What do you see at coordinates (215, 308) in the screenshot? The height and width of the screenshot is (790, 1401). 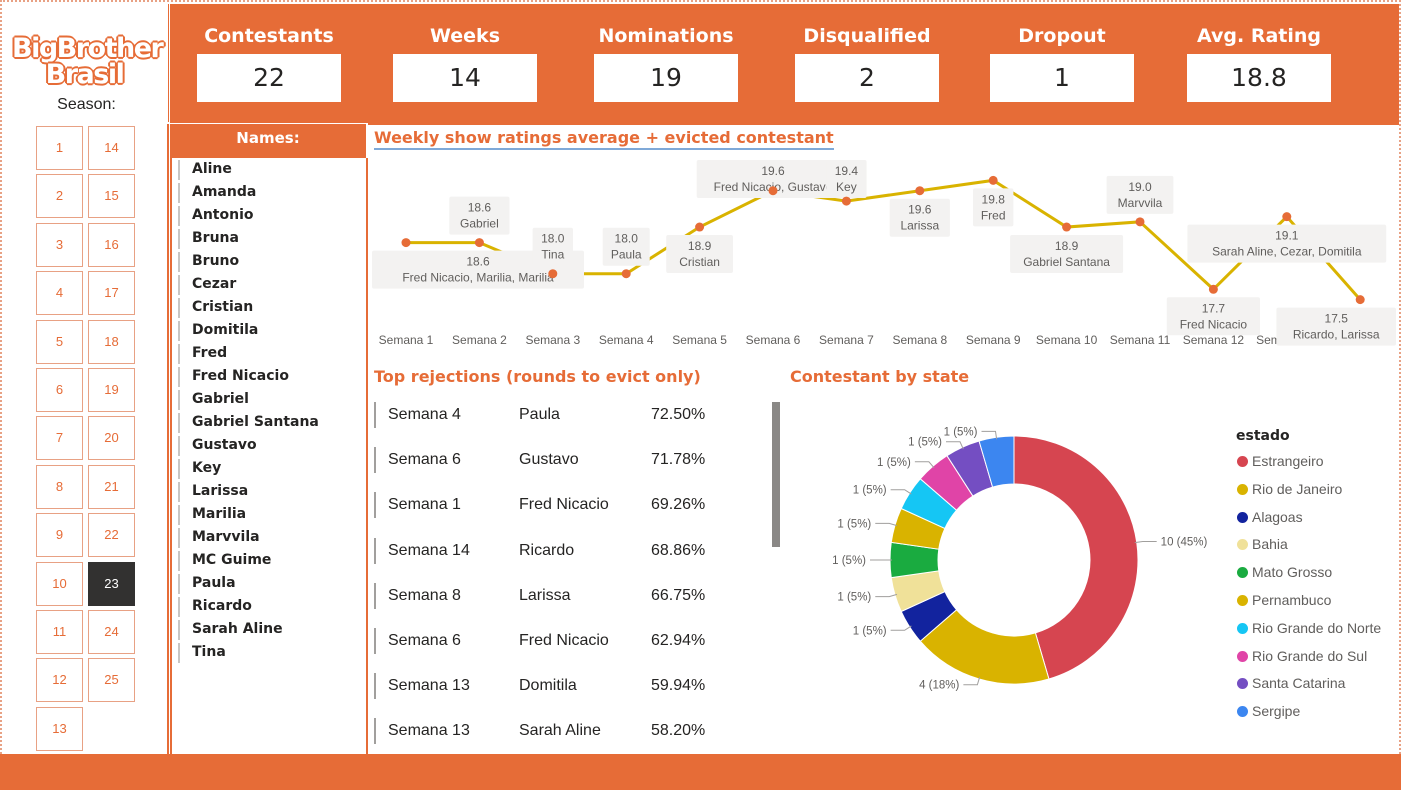 I see `name-item: Cristian` at bounding box center [215, 308].